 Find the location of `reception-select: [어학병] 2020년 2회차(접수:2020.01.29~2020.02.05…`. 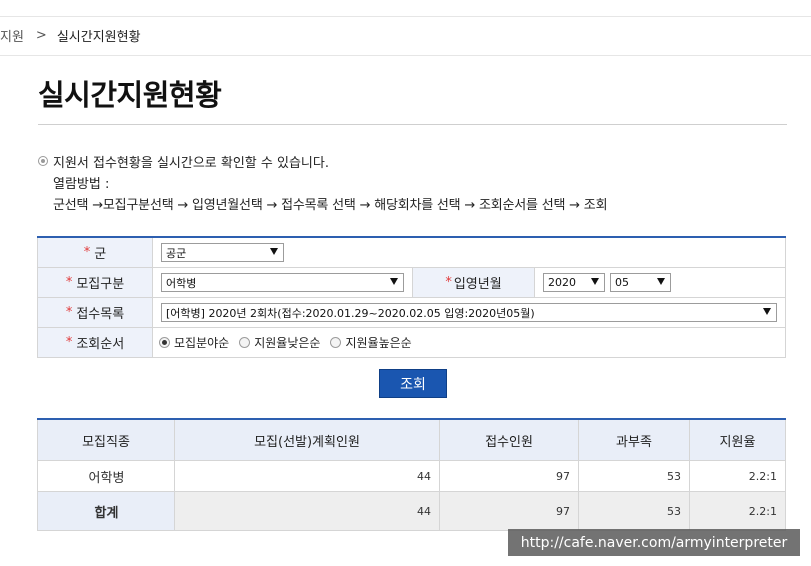

reception-select: [어학병] 2020년 2회차(접수:2020.01.29~2020.02.05… is located at coordinates (469, 312).